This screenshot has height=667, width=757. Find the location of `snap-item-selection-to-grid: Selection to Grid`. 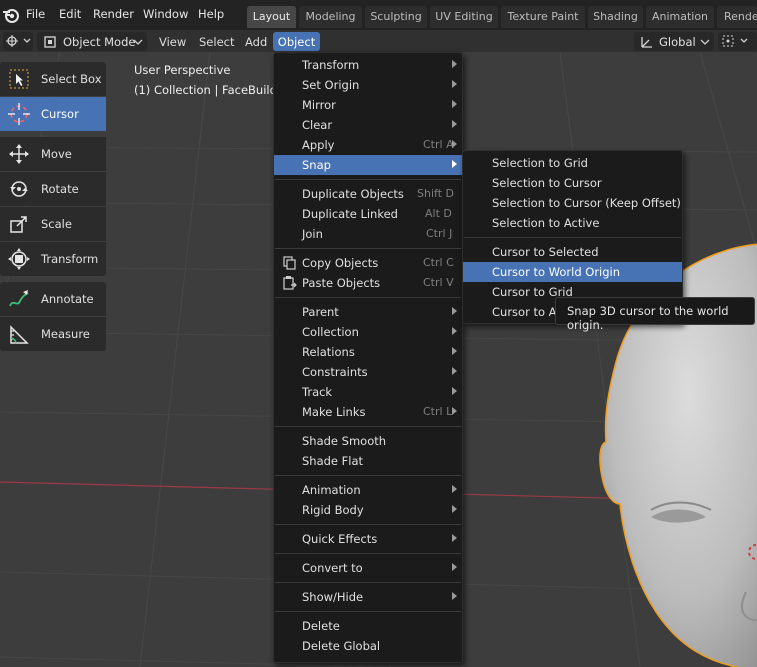

snap-item-selection-to-grid: Selection to Grid is located at coordinates (572, 163).